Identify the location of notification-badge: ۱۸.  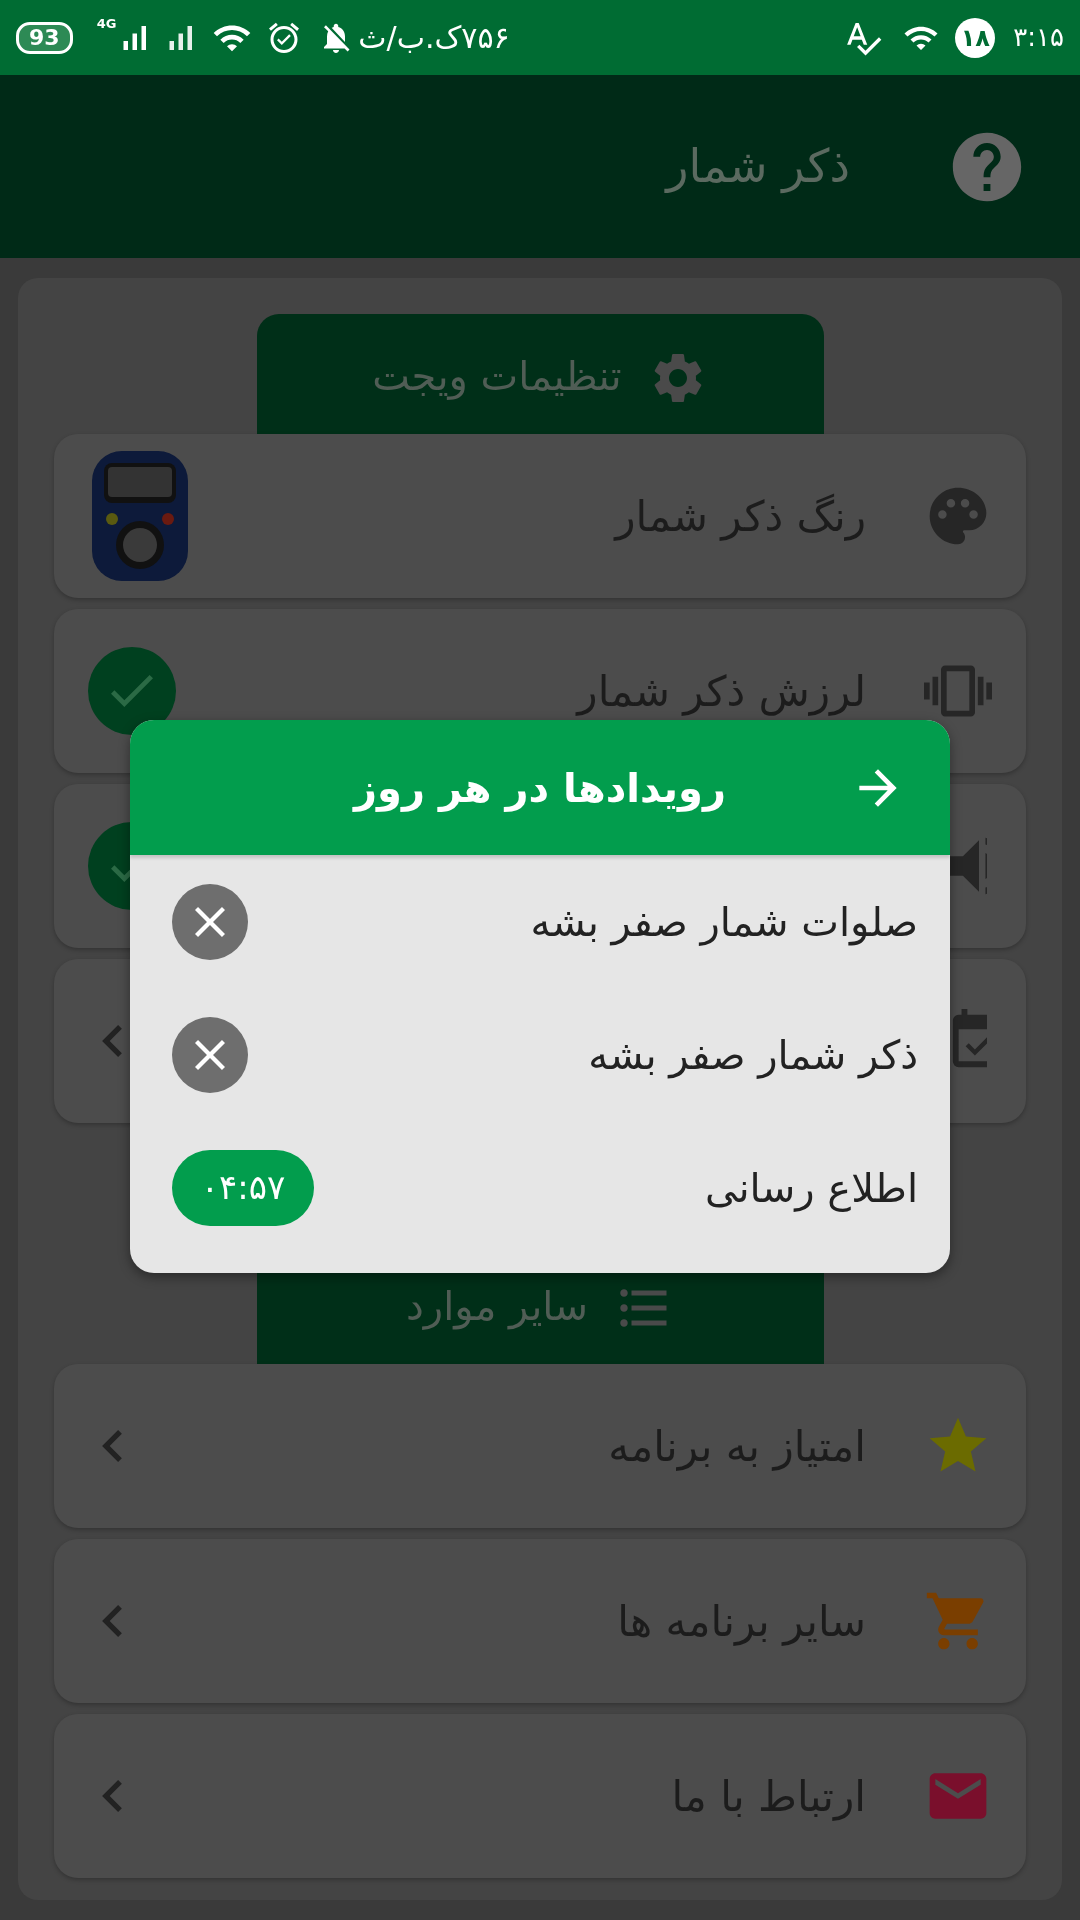
(975, 37).